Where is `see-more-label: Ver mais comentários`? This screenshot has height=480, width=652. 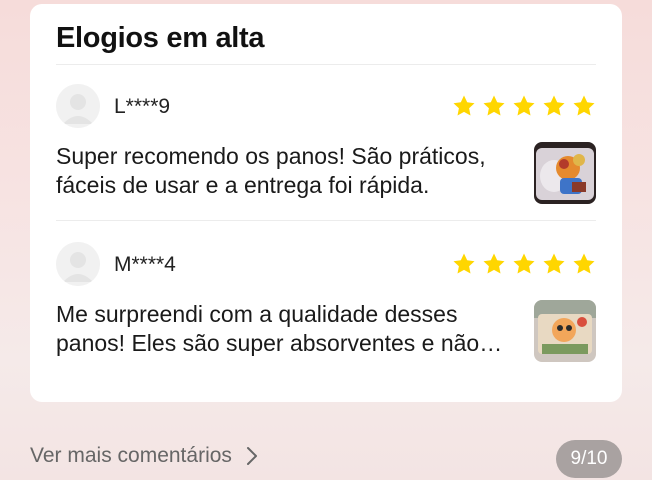 see-more-label: Ver mais comentários is located at coordinates (131, 455).